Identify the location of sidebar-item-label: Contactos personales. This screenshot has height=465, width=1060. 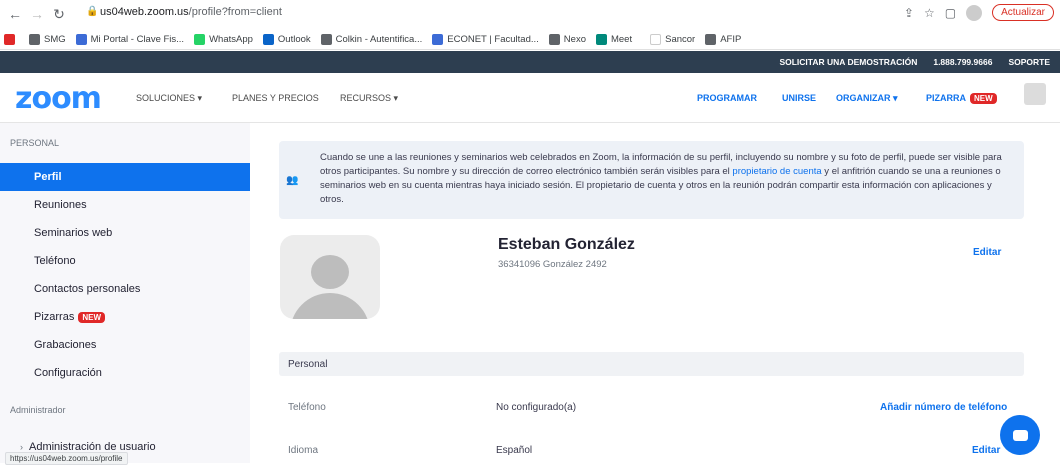
(87, 289).